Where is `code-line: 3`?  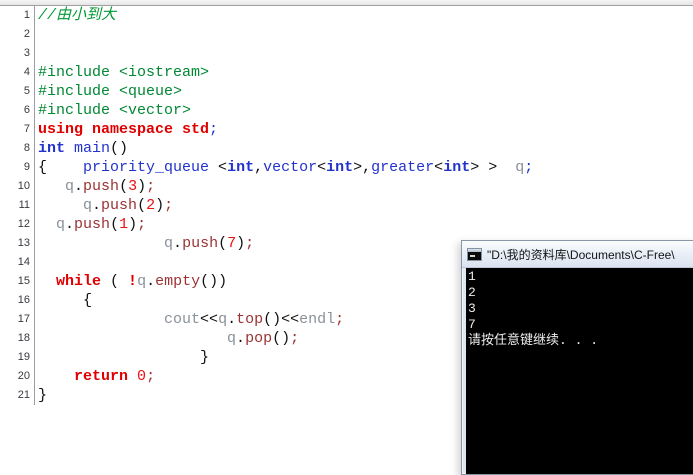
code-line: 3 is located at coordinates (346, 53).